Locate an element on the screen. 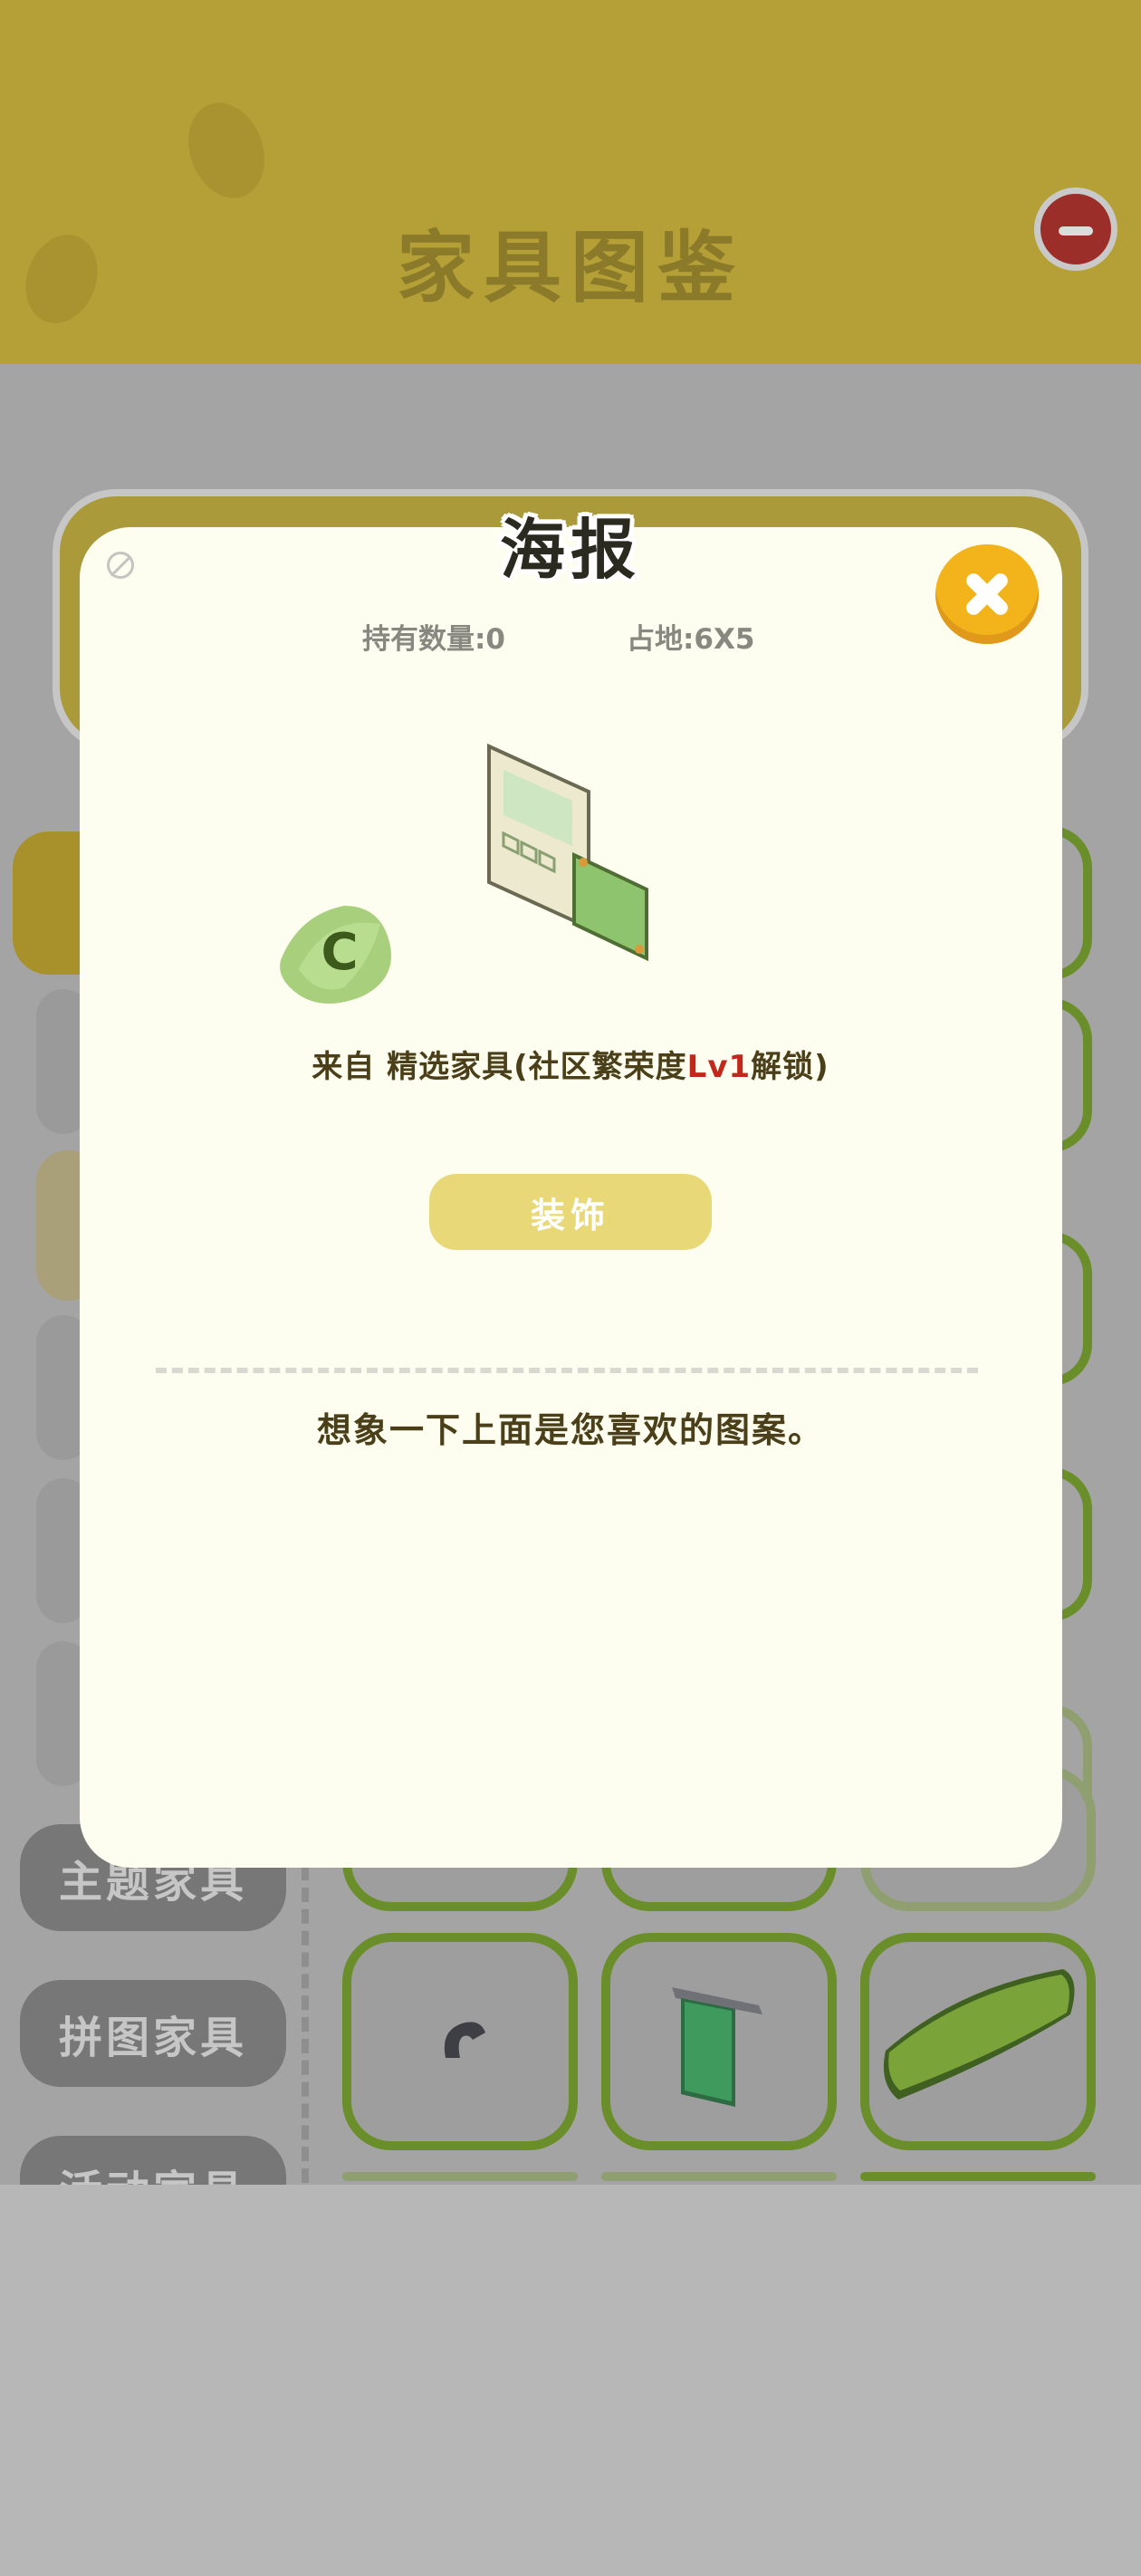  item-description: 想象一下上面是您喜欢的图案。 is located at coordinates (570, 1430).